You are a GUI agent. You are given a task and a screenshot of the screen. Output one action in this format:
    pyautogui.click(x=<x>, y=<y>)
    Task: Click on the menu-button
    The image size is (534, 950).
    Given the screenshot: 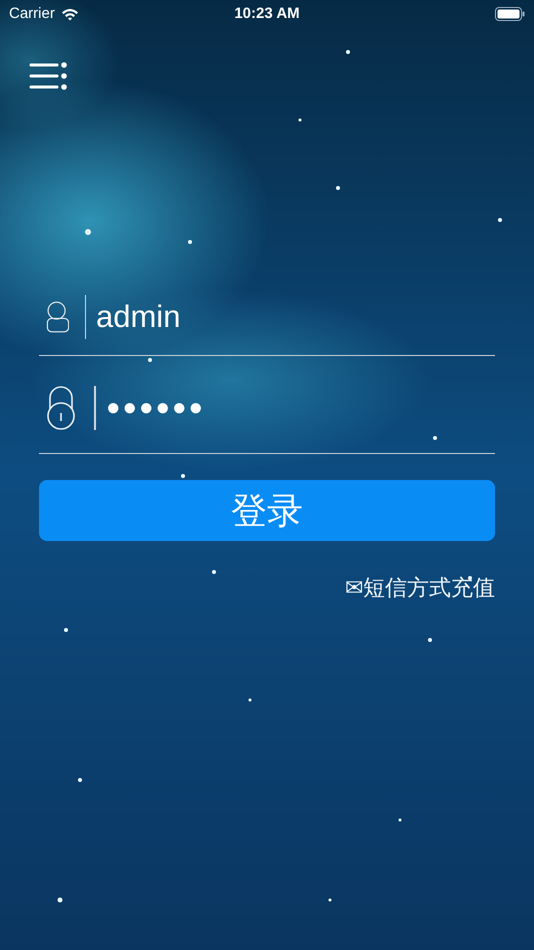 What is the action you would take?
    pyautogui.click(x=49, y=76)
    